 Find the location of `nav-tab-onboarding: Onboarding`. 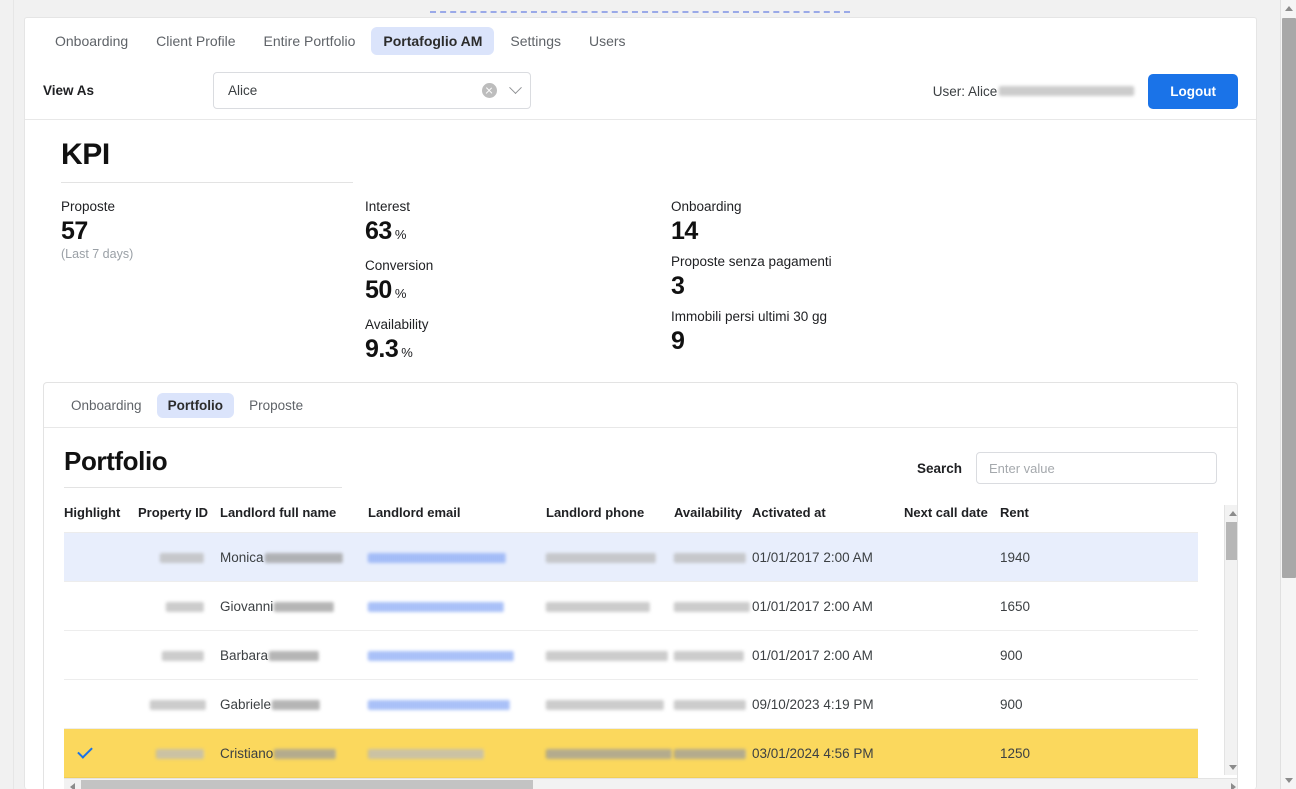

nav-tab-onboarding: Onboarding is located at coordinates (91, 41).